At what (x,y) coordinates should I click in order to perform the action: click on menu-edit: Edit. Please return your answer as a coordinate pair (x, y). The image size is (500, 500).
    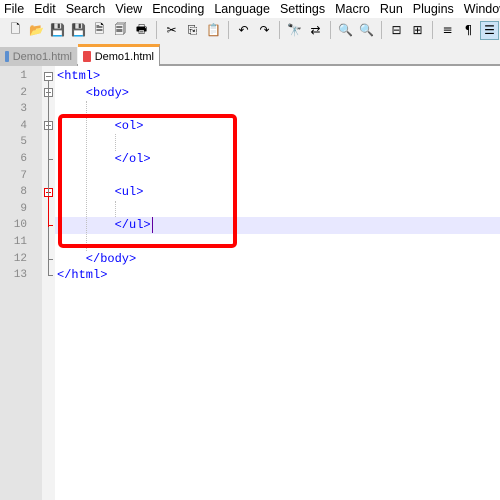
    Looking at the image, I should click on (46, 9).